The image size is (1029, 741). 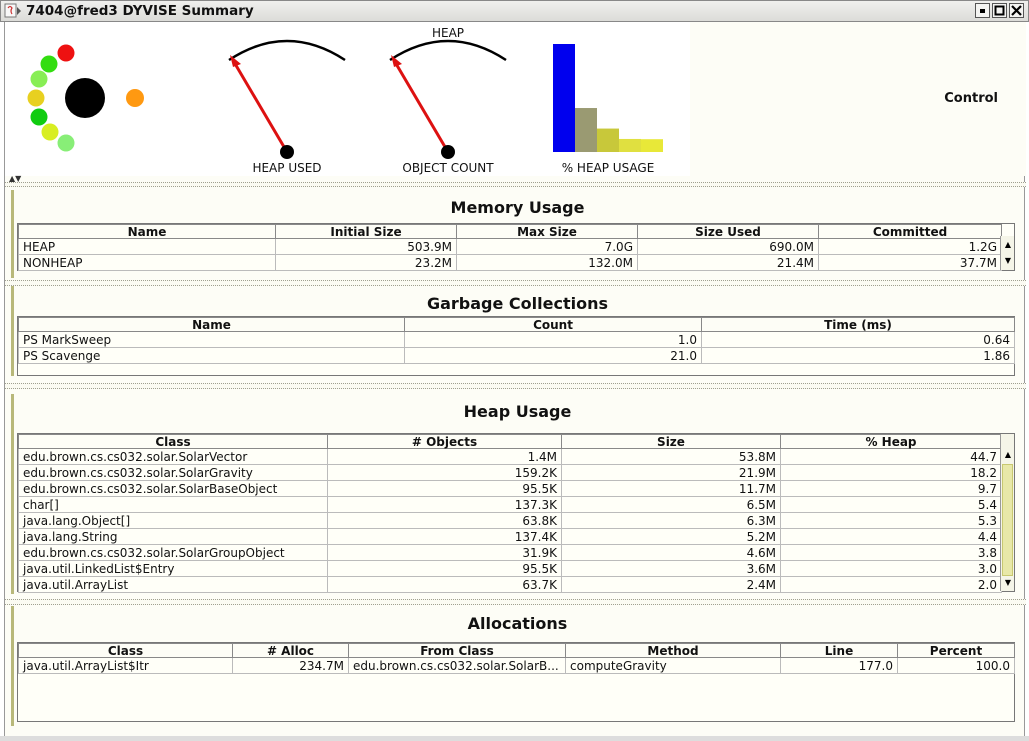 I want to click on gc-column-header: Name, so click(x=211, y=324).